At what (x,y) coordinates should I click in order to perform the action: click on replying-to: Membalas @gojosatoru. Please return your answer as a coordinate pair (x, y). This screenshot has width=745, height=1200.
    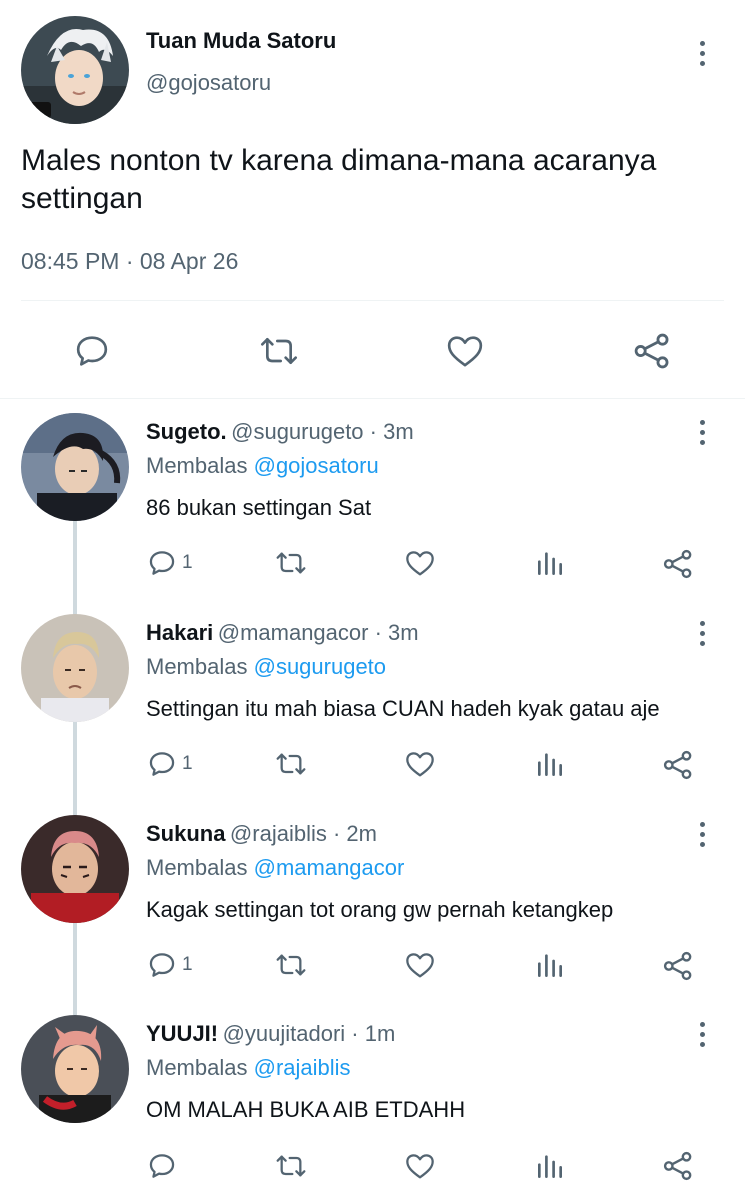
    Looking at the image, I should click on (262, 466).